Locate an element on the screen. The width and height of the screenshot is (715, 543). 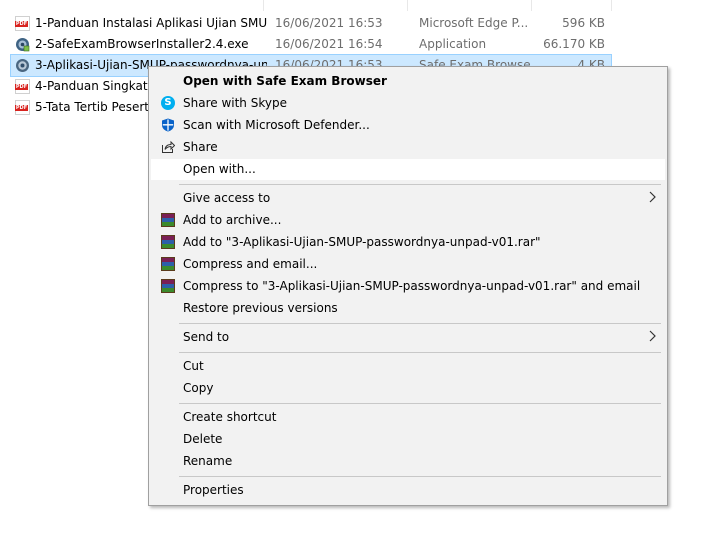
menu-item-open-with-seb: Open with Safe Exam Browser is located at coordinates (408, 81).